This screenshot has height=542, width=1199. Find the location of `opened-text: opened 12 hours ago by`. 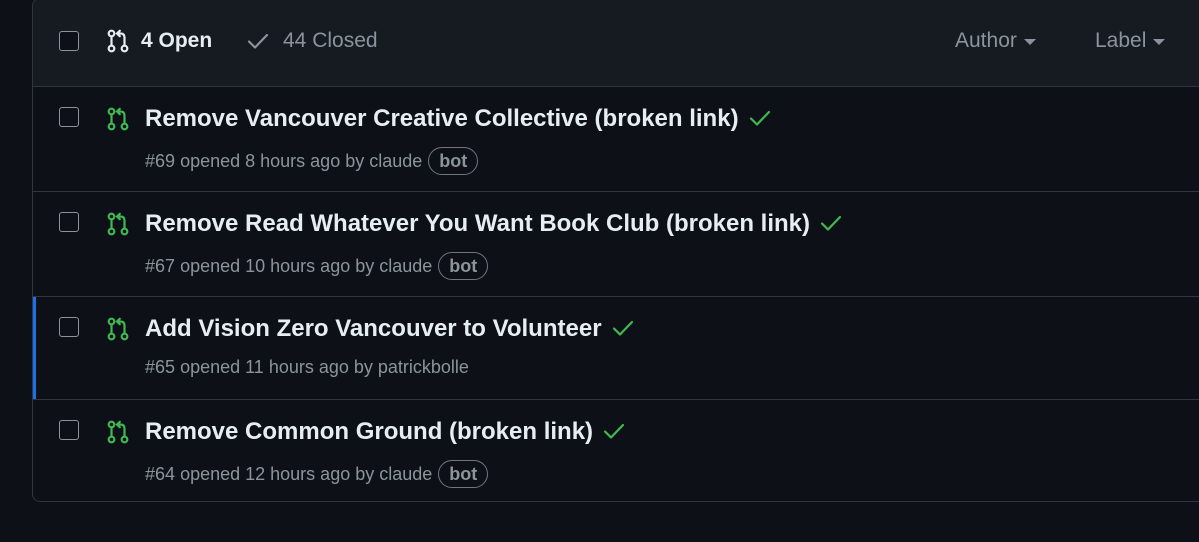

opened-text: opened 12 hours ago by is located at coordinates (277, 473).